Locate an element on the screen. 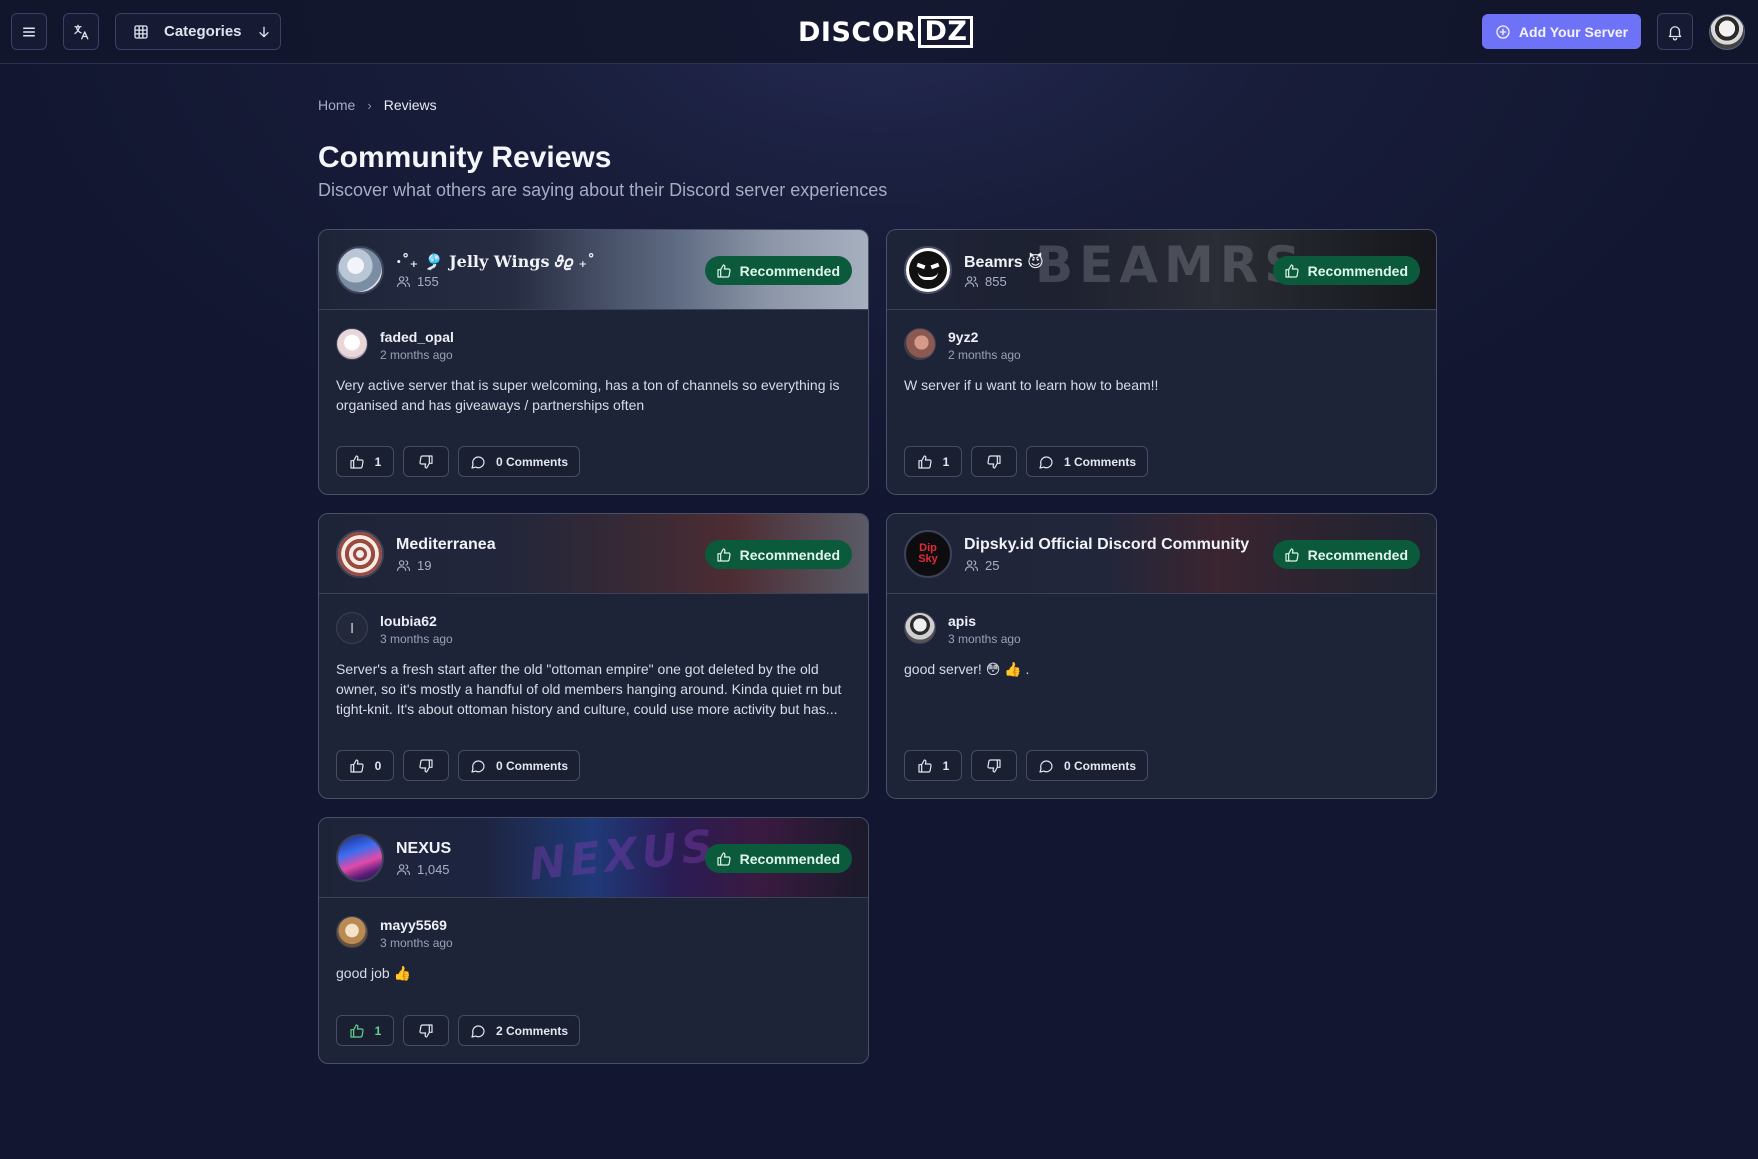 The width and height of the screenshot is (1758, 1159). menu-button is located at coordinates (29, 31).